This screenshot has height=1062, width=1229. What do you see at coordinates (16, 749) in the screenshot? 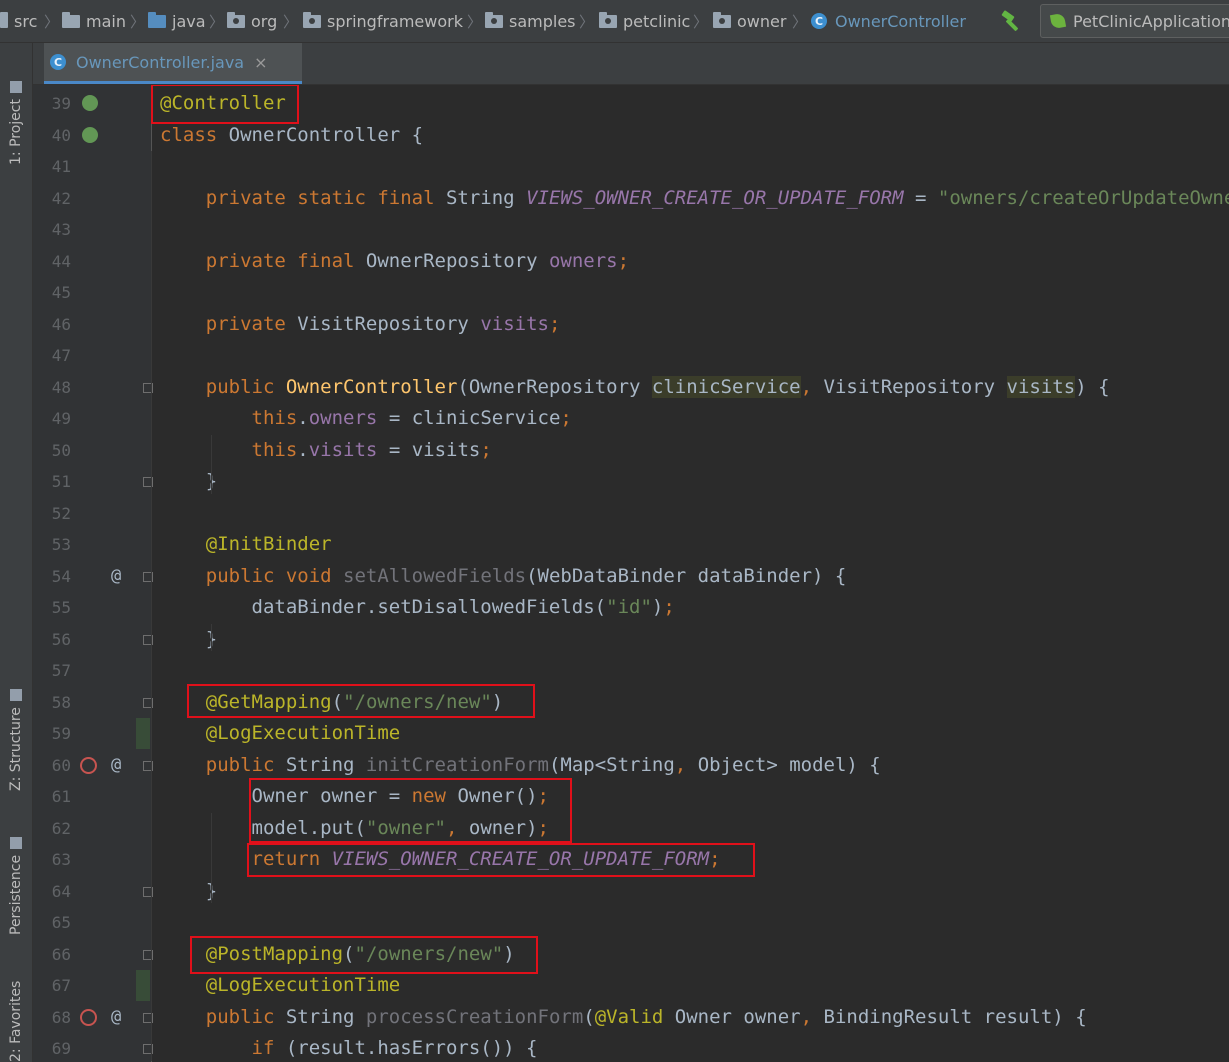
I see `structure-tool-tab-label: Z: Structure` at bounding box center [16, 749].